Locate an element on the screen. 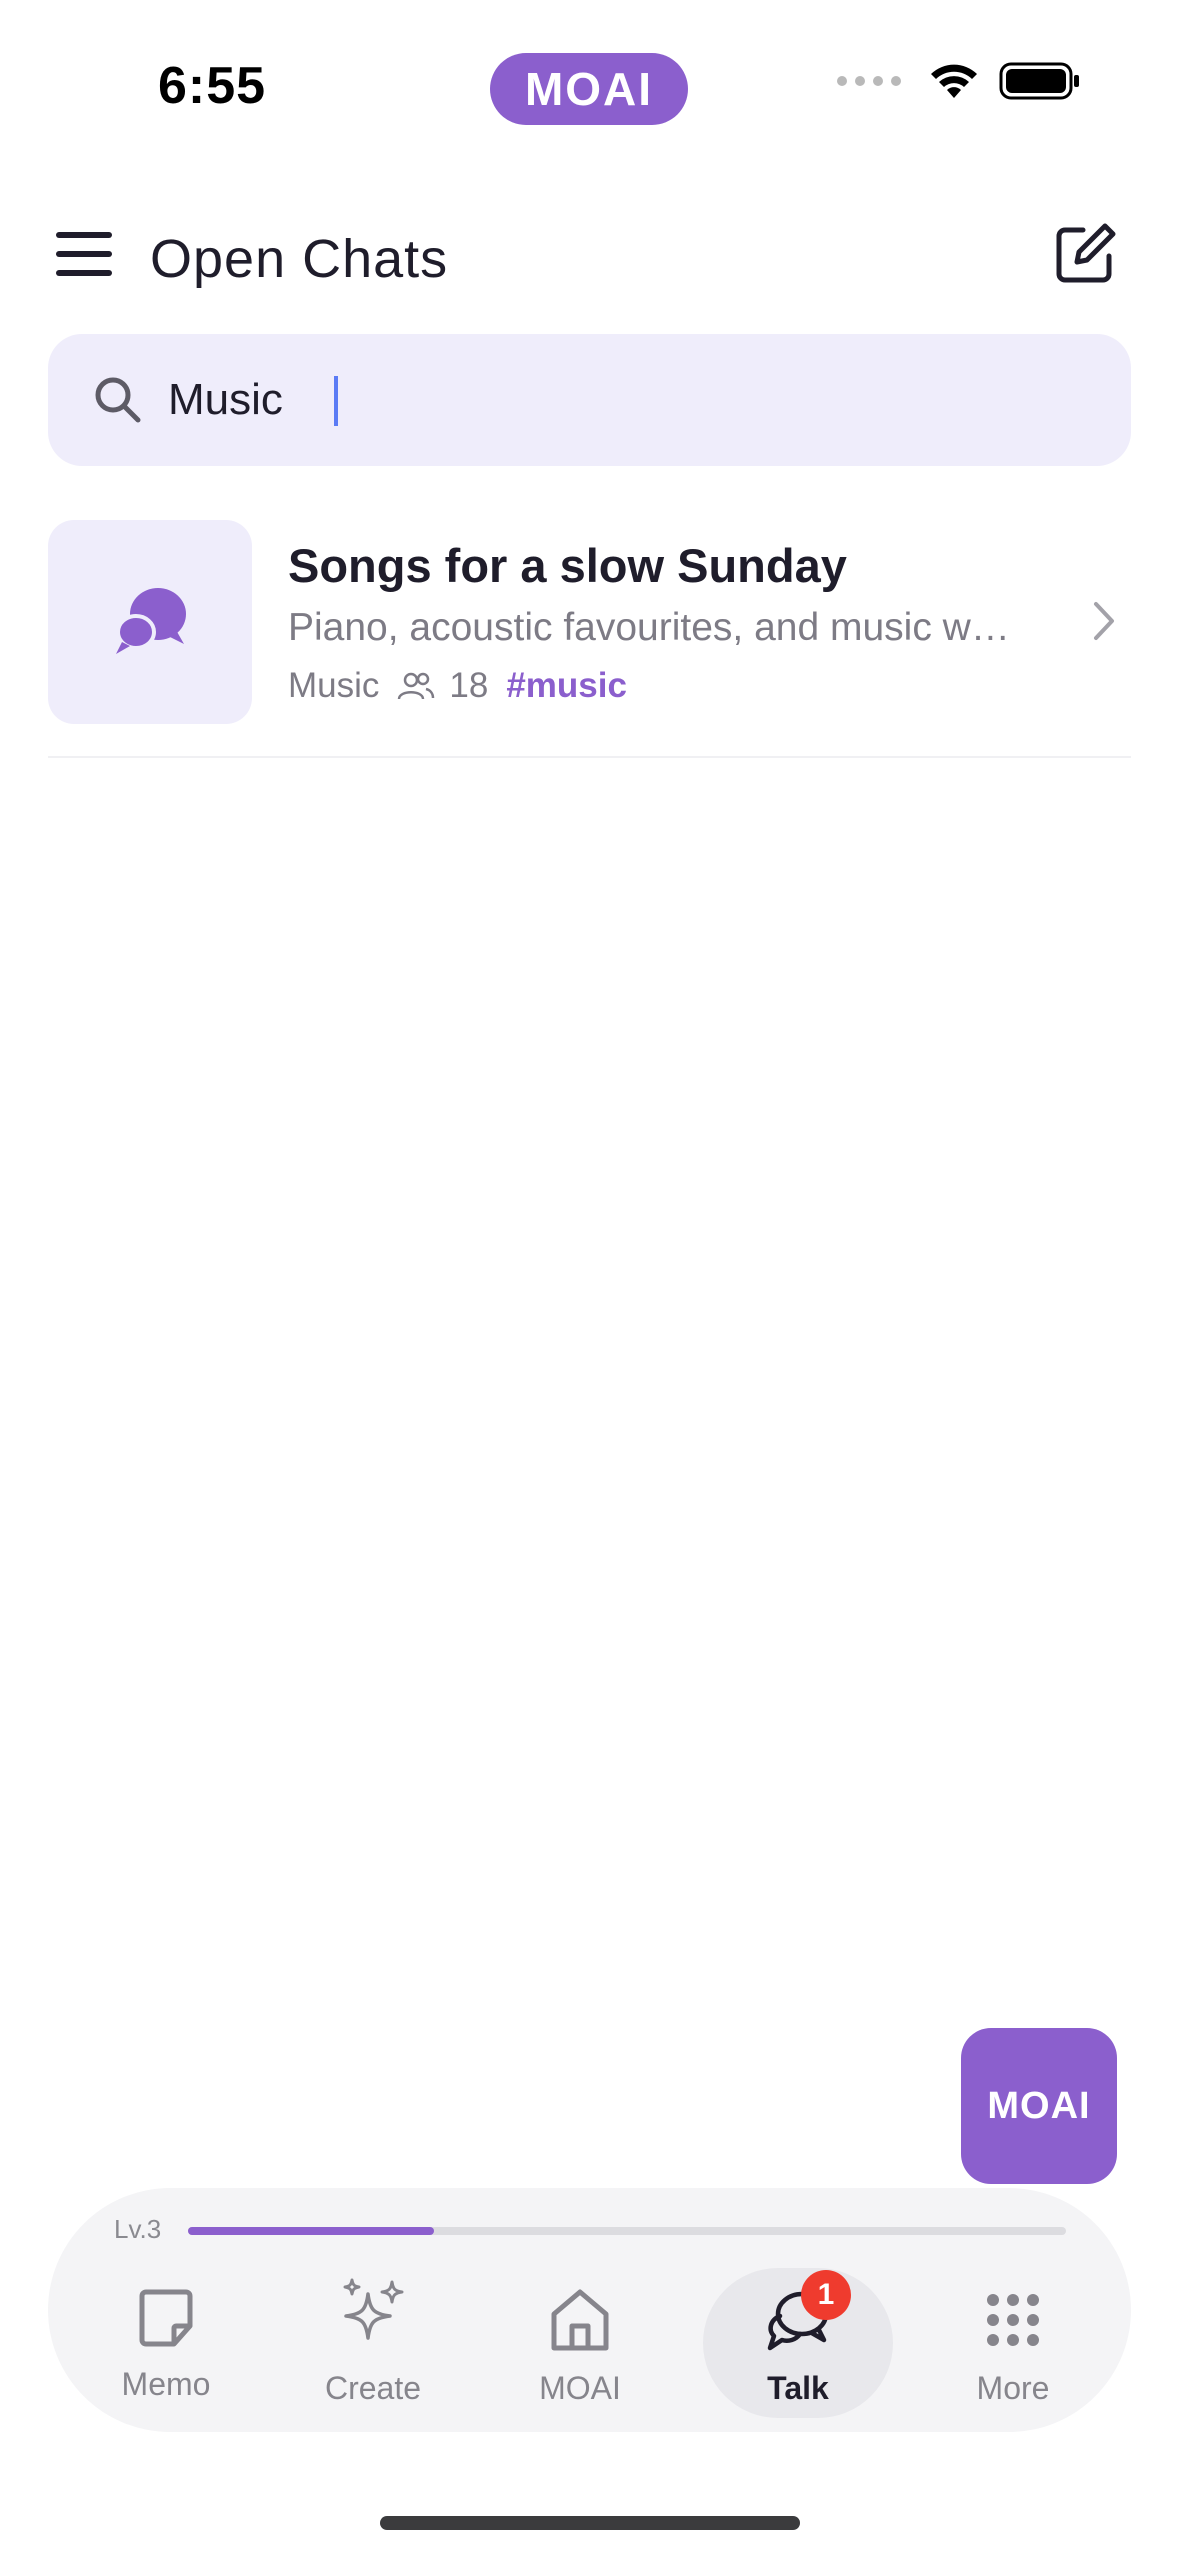  menu-button is located at coordinates (84, 254).